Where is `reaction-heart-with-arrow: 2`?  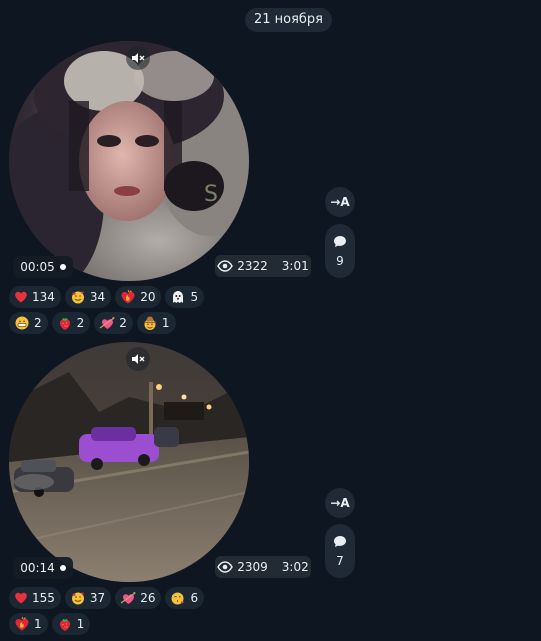 reaction-heart-with-arrow: 2 is located at coordinates (113, 323).